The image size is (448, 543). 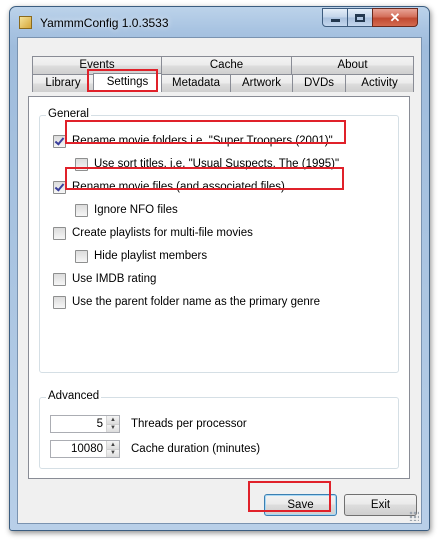 I want to click on close-button: ✕, so click(x=395, y=17).